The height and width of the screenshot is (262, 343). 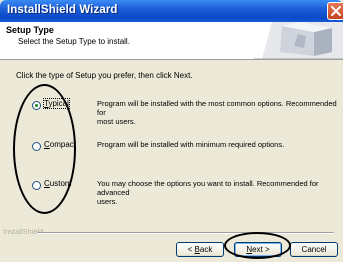 What do you see at coordinates (44, 149) in the screenshot?
I see `annotation-oval-options` at bounding box center [44, 149].